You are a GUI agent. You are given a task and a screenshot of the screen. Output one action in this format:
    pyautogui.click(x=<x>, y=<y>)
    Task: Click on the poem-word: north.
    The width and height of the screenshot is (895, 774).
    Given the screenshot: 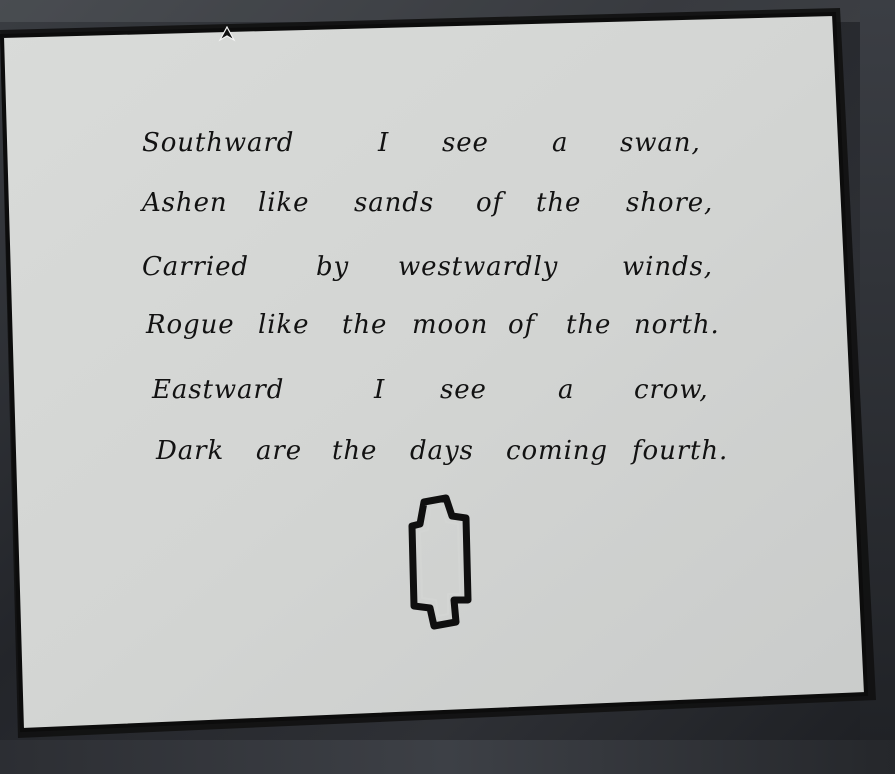 What is the action you would take?
    pyautogui.click(x=677, y=325)
    